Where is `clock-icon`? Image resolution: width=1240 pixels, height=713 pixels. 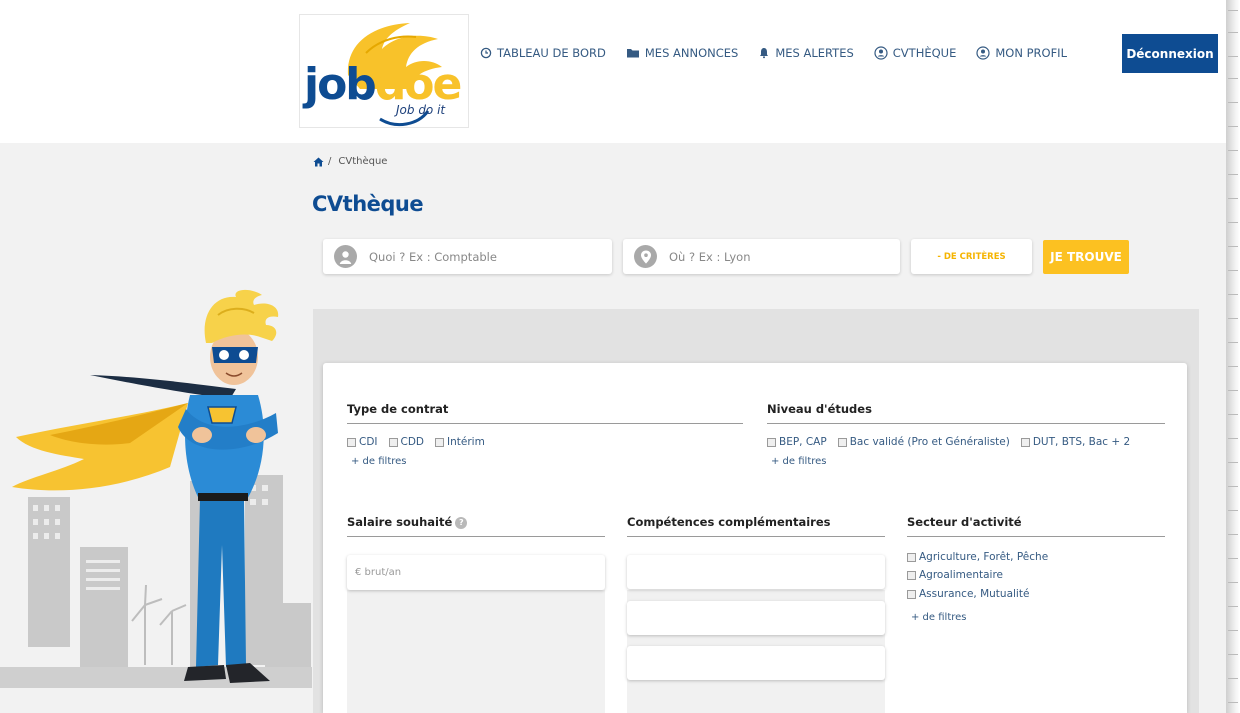
clock-icon is located at coordinates (486, 53).